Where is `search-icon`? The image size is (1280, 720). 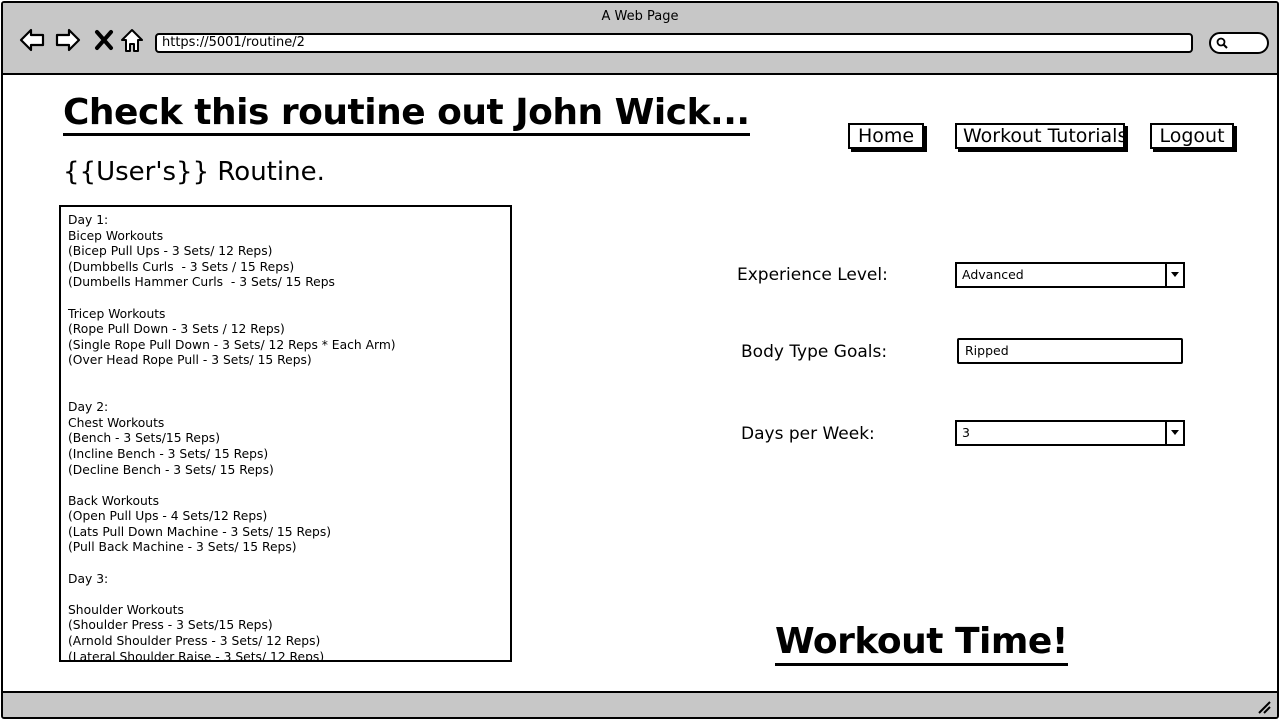 search-icon is located at coordinates (1222, 43).